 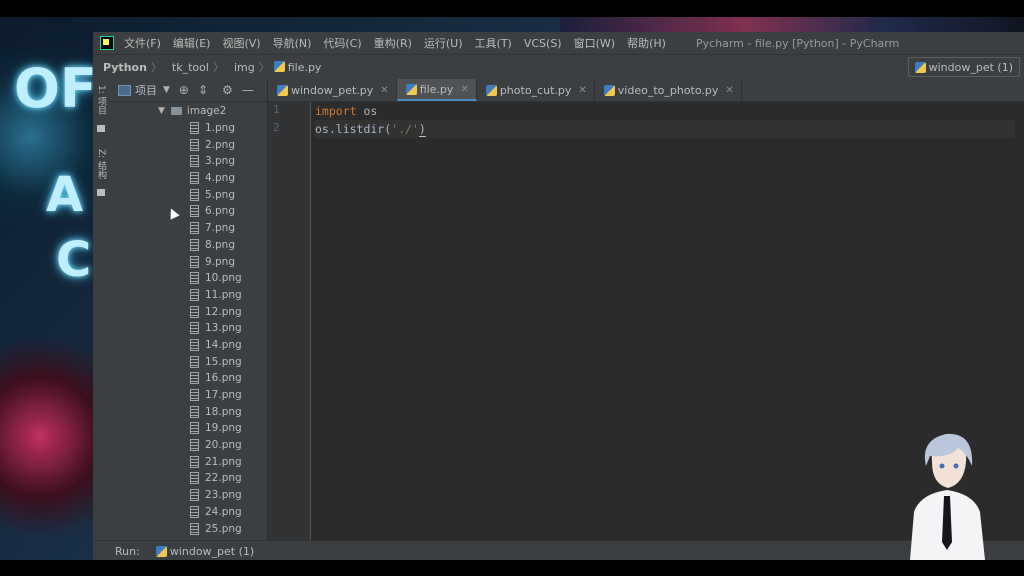 What do you see at coordinates (970, 67) in the screenshot?
I see `run-configuration-label: window_pet (1)` at bounding box center [970, 67].